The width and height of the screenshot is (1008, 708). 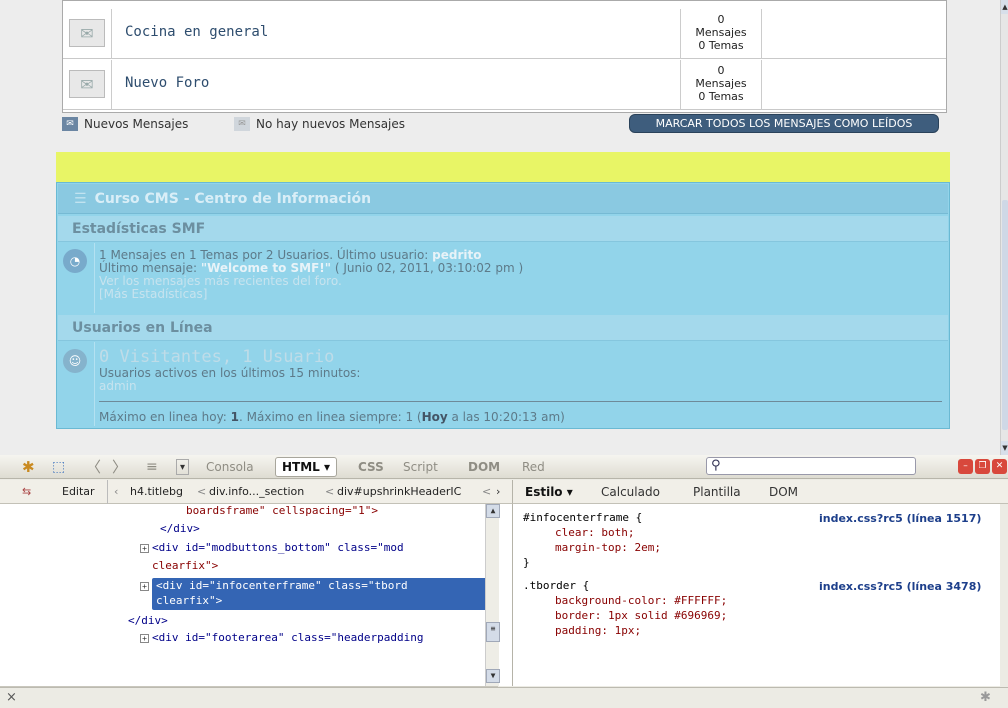 I want to click on side-panel-tabs: Estilo ▾ Calculado Plantilla DOM, so click(x=760, y=492).